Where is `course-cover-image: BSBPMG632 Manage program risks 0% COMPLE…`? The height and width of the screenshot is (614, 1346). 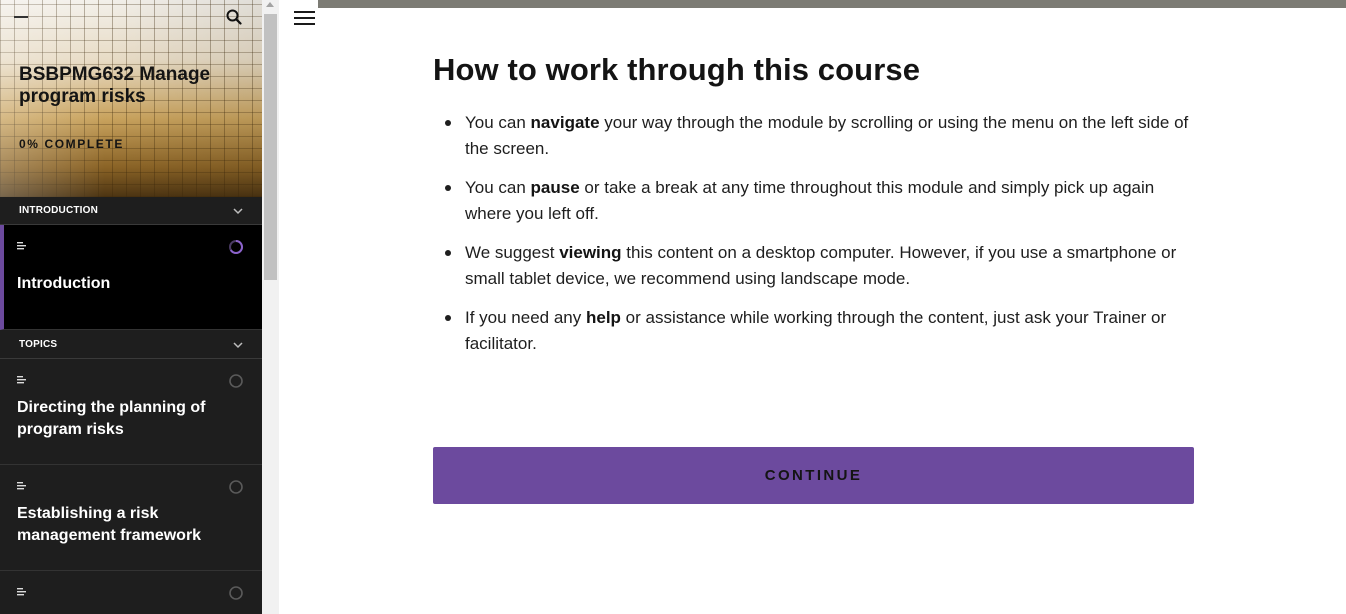 course-cover-image: BSBPMG632 Manage program risks 0% COMPLE… is located at coordinates (131, 98).